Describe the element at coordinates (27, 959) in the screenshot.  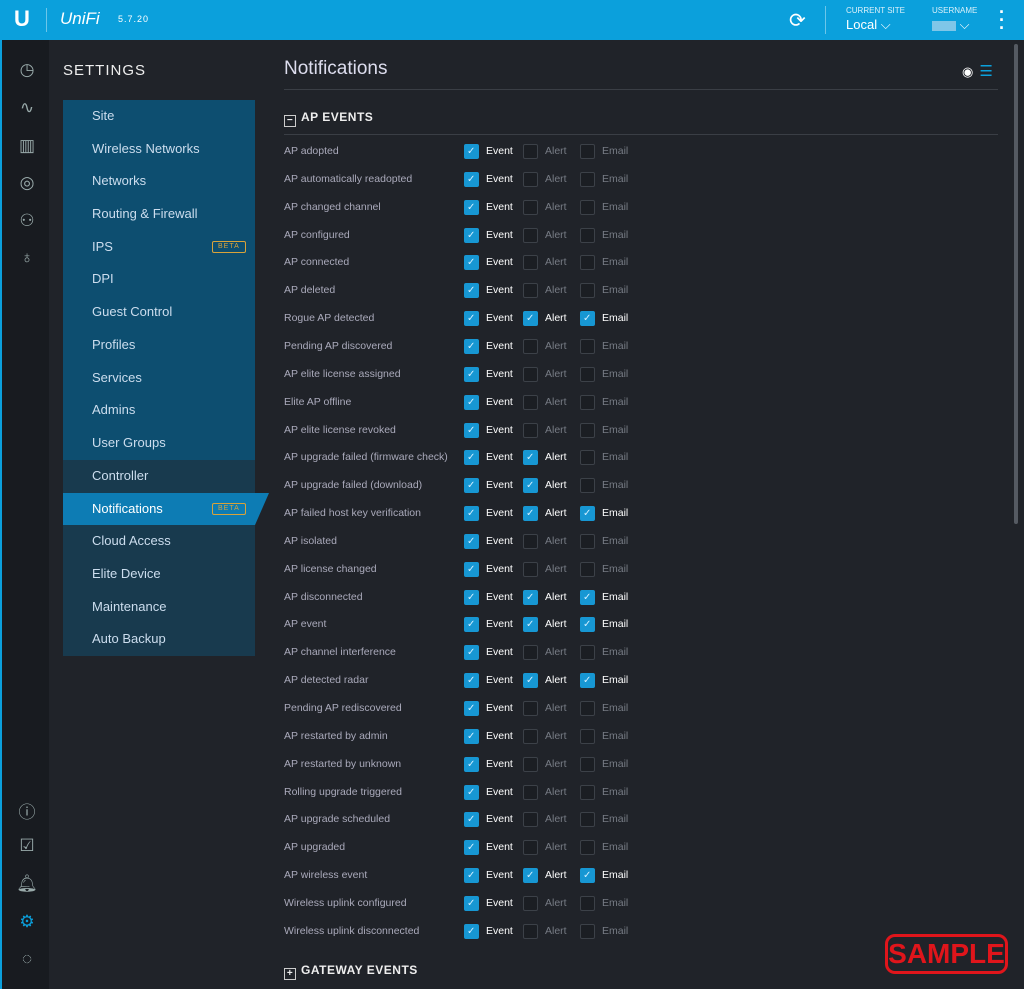
I see `chat-icon: ◌` at that location.